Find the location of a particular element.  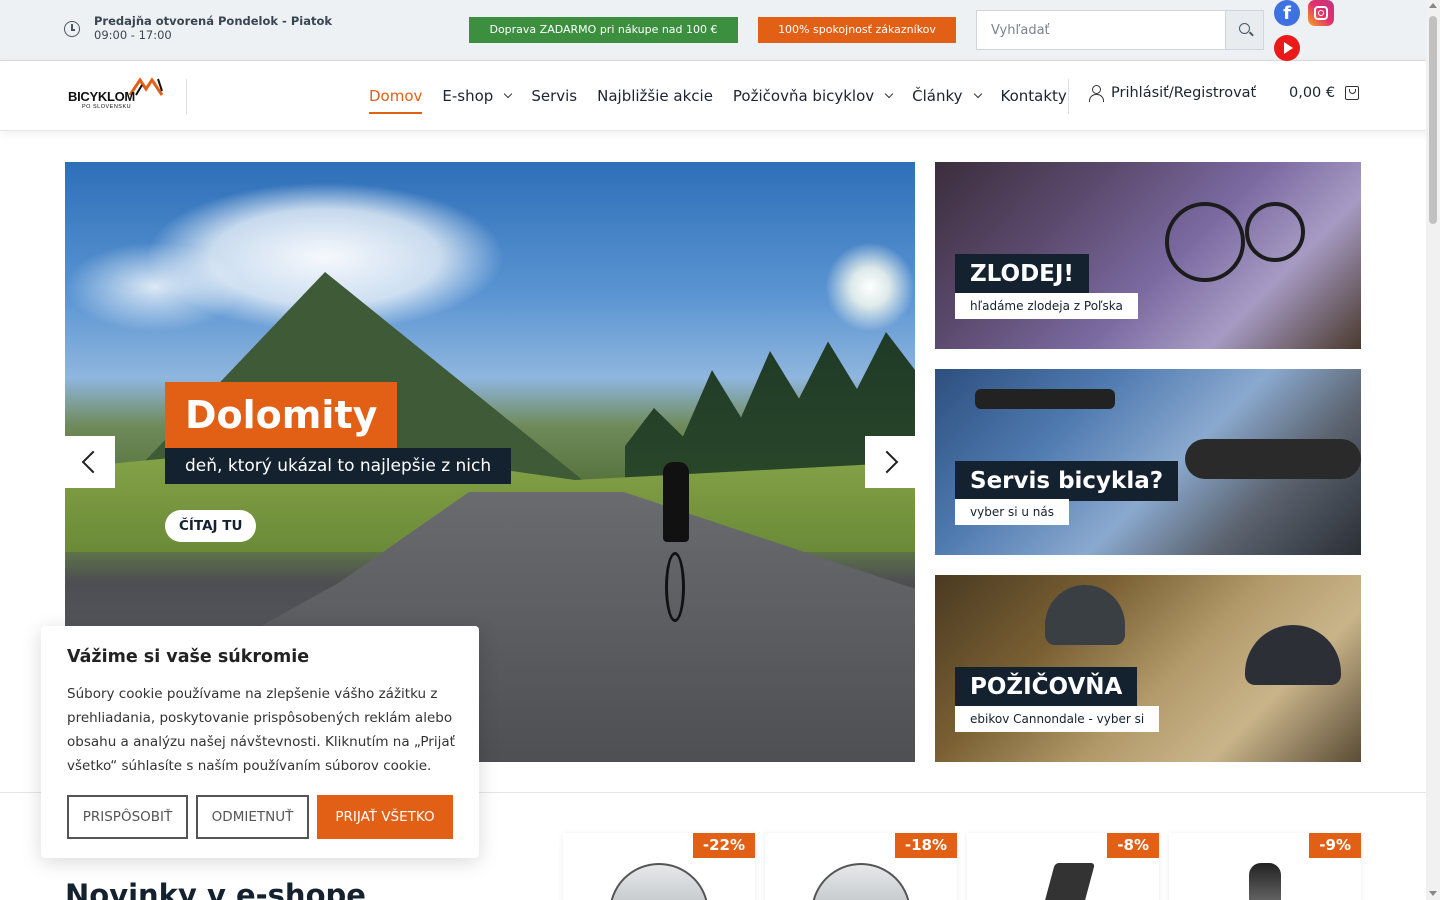

promo-tile-service: Servis bicykla? vyber si u nás is located at coordinates (1148, 462).